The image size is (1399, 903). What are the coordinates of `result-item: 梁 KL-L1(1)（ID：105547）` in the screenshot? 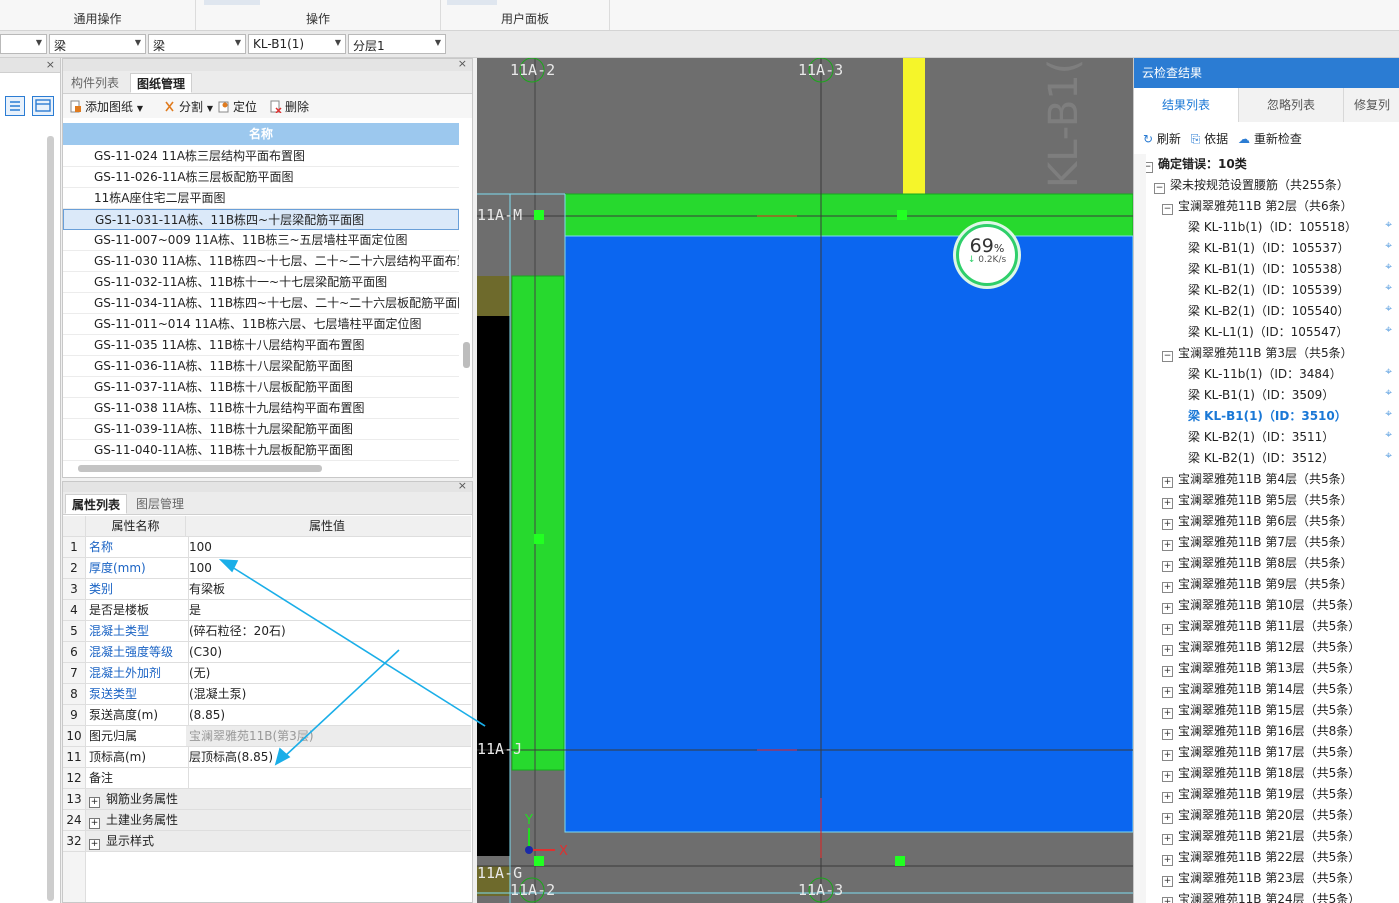 It's located at (1268, 332).